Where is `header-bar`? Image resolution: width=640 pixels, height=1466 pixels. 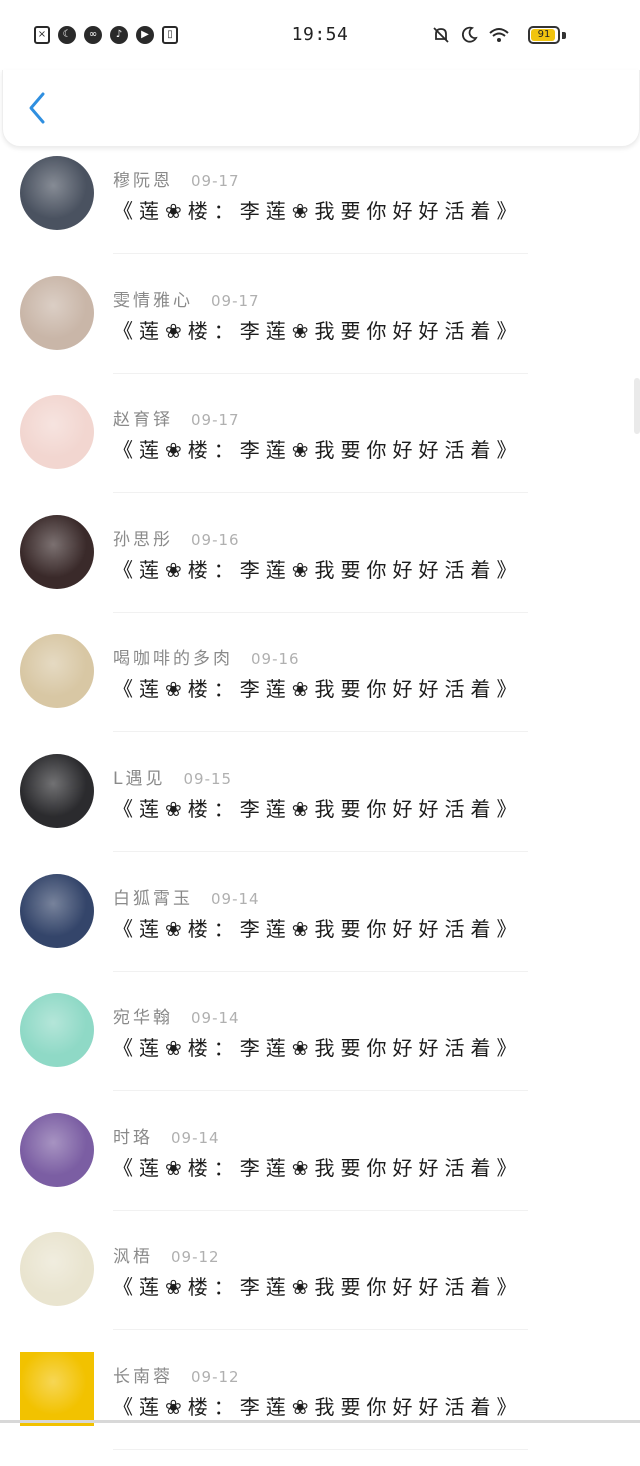 header-bar is located at coordinates (321, 108).